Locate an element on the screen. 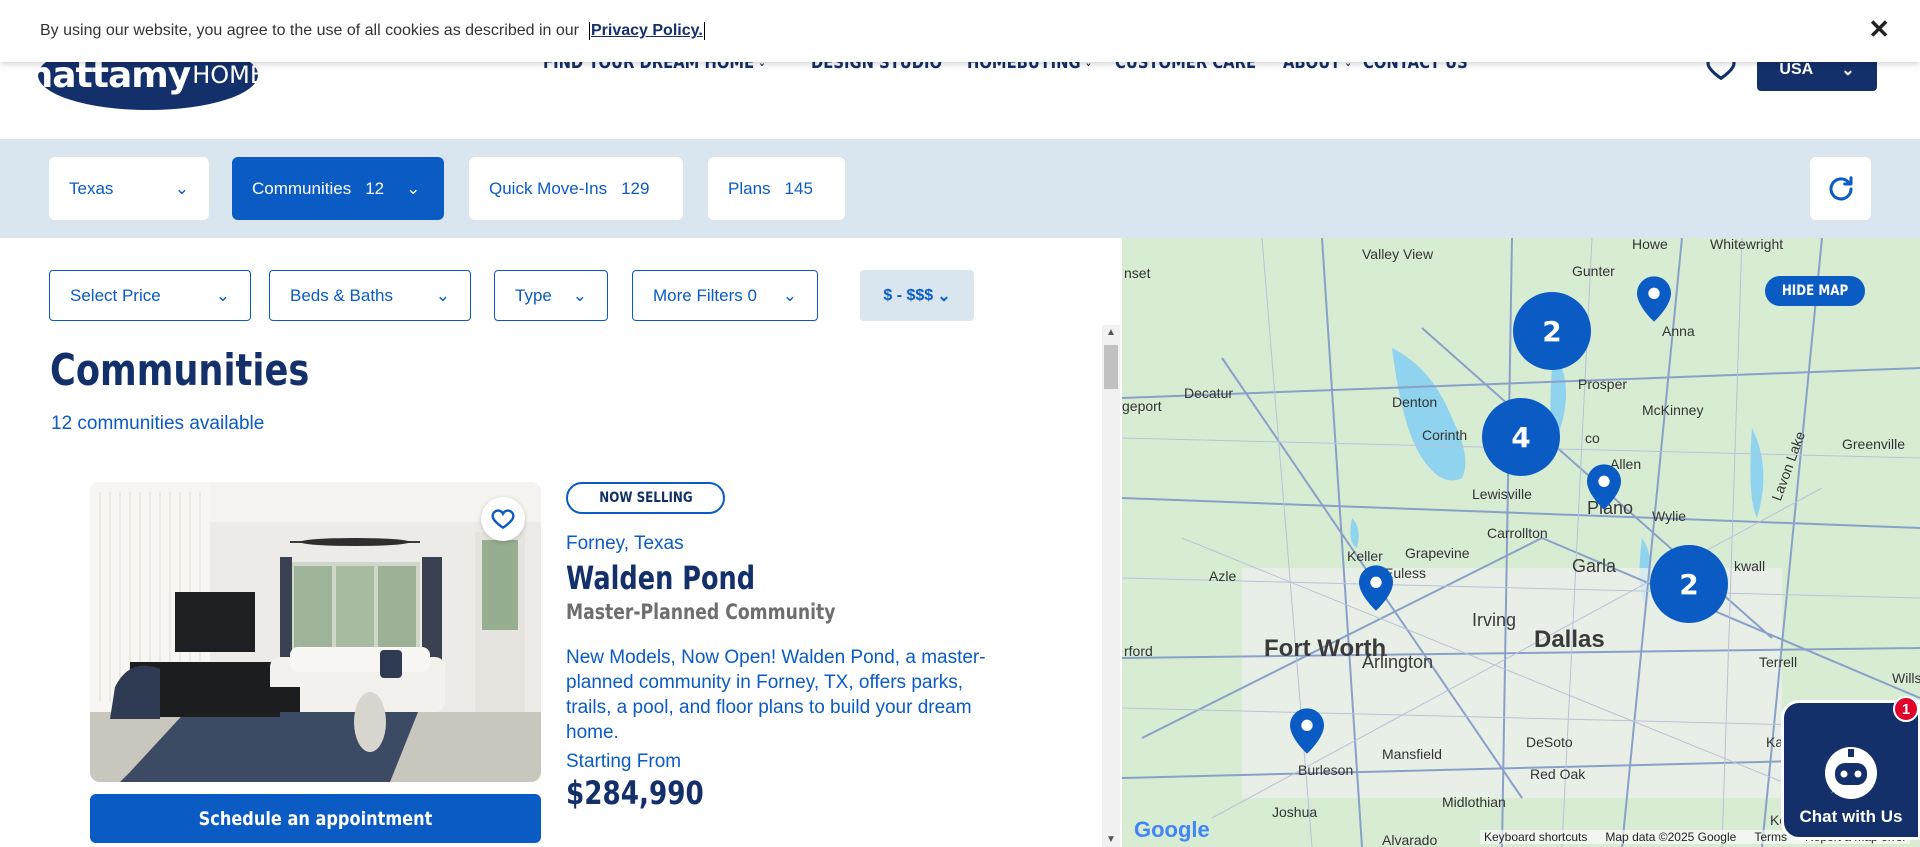 This screenshot has width=1920, height=847. tab-count: 129 is located at coordinates (635, 188).